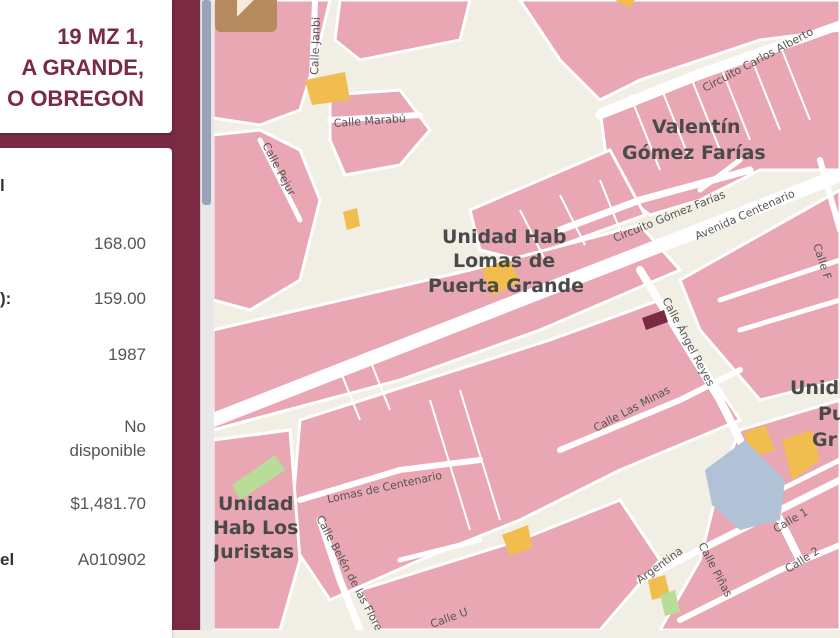 This screenshot has width=840, height=638. What do you see at coordinates (108, 503) in the screenshot?
I see `info-row-5-value: $1,481.70` at bounding box center [108, 503].